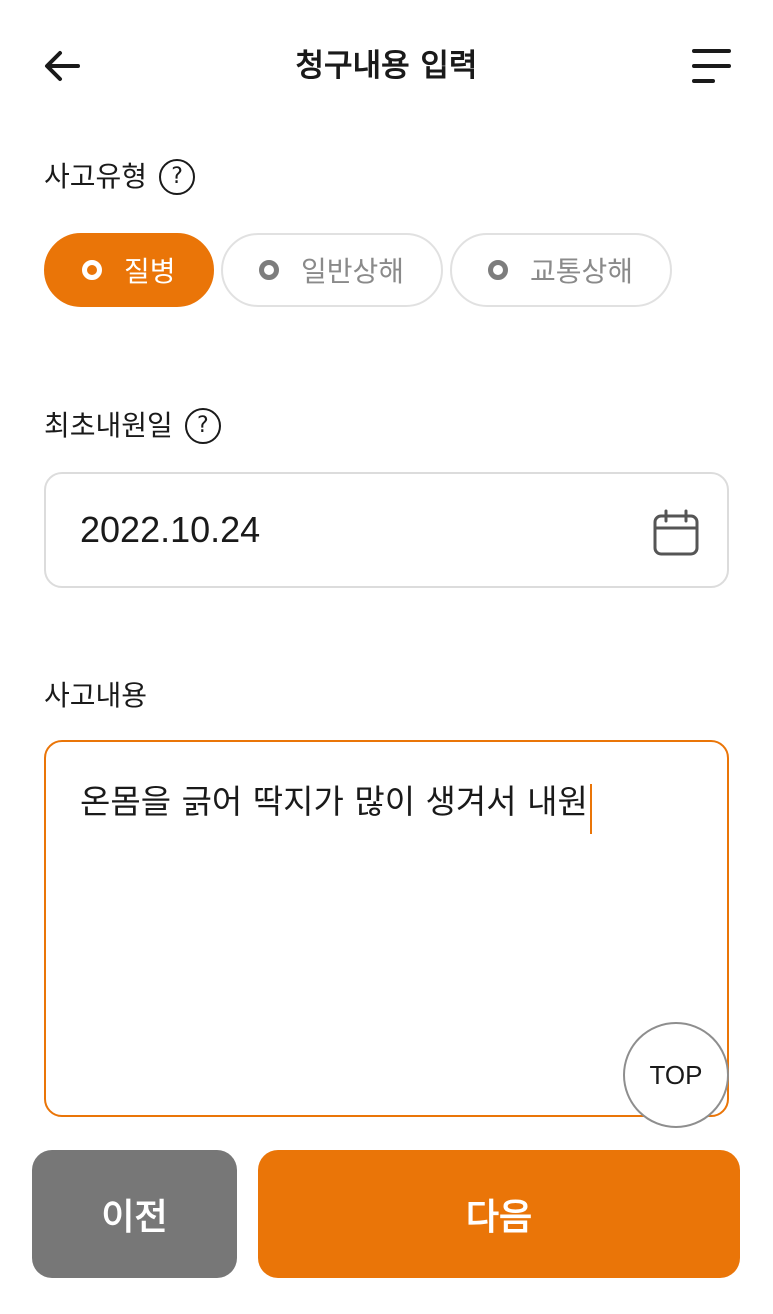 This screenshot has height=1314, width=773. I want to click on first-visit-date-value: 2022.10.24, so click(170, 529).